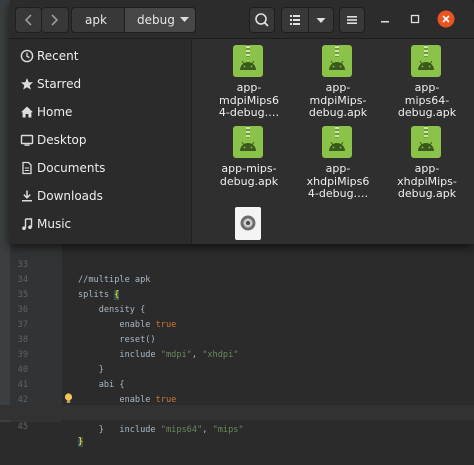  I want to click on back-button, so click(28, 20).